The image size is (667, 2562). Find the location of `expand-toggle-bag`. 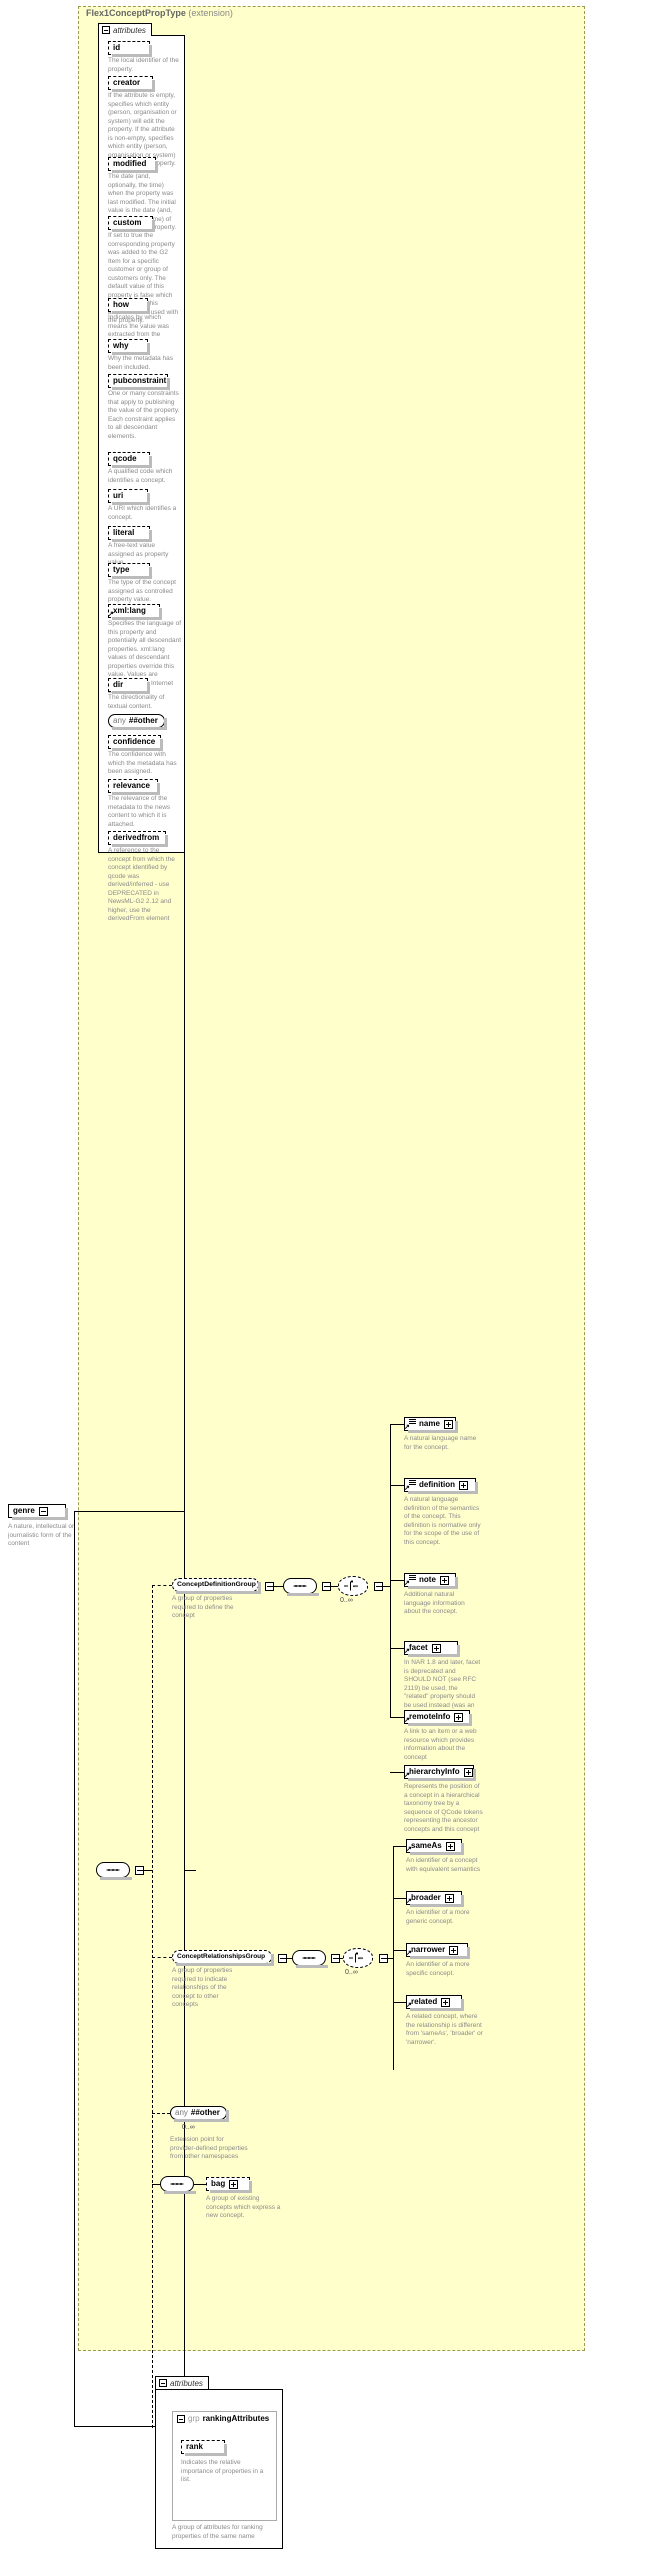

expand-toggle-bag is located at coordinates (234, 2184).